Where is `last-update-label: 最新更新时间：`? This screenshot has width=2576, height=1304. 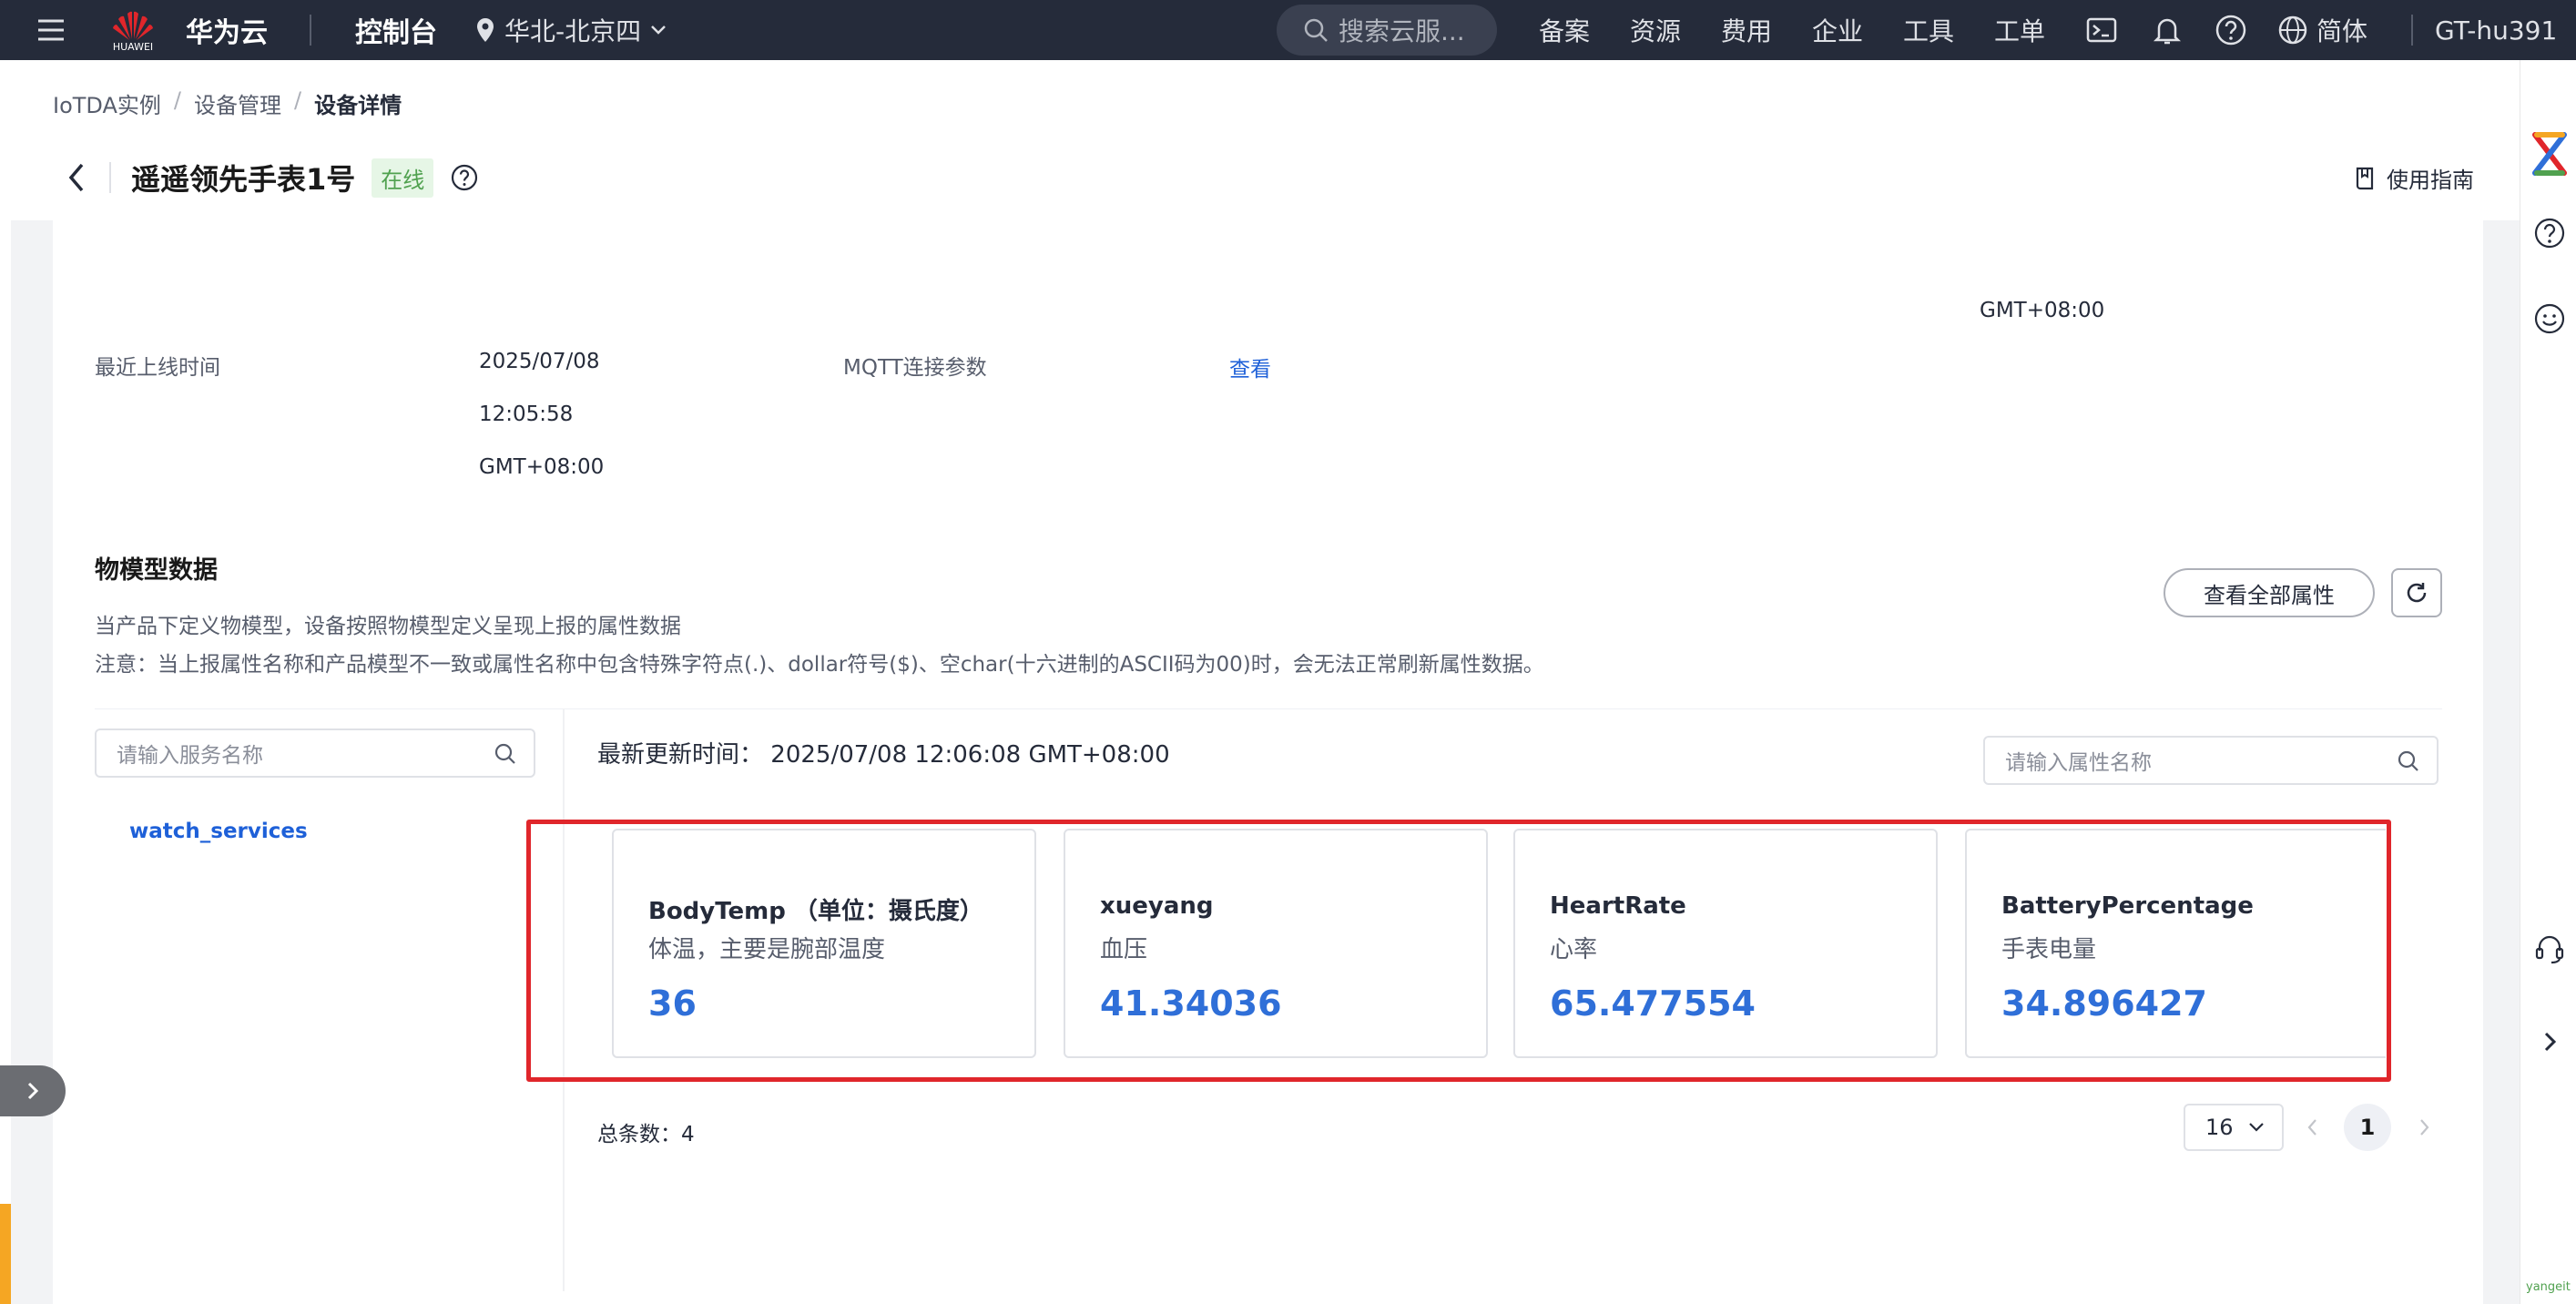 last-update-label: 最新更新时间： is located at coordinates (680, 755).